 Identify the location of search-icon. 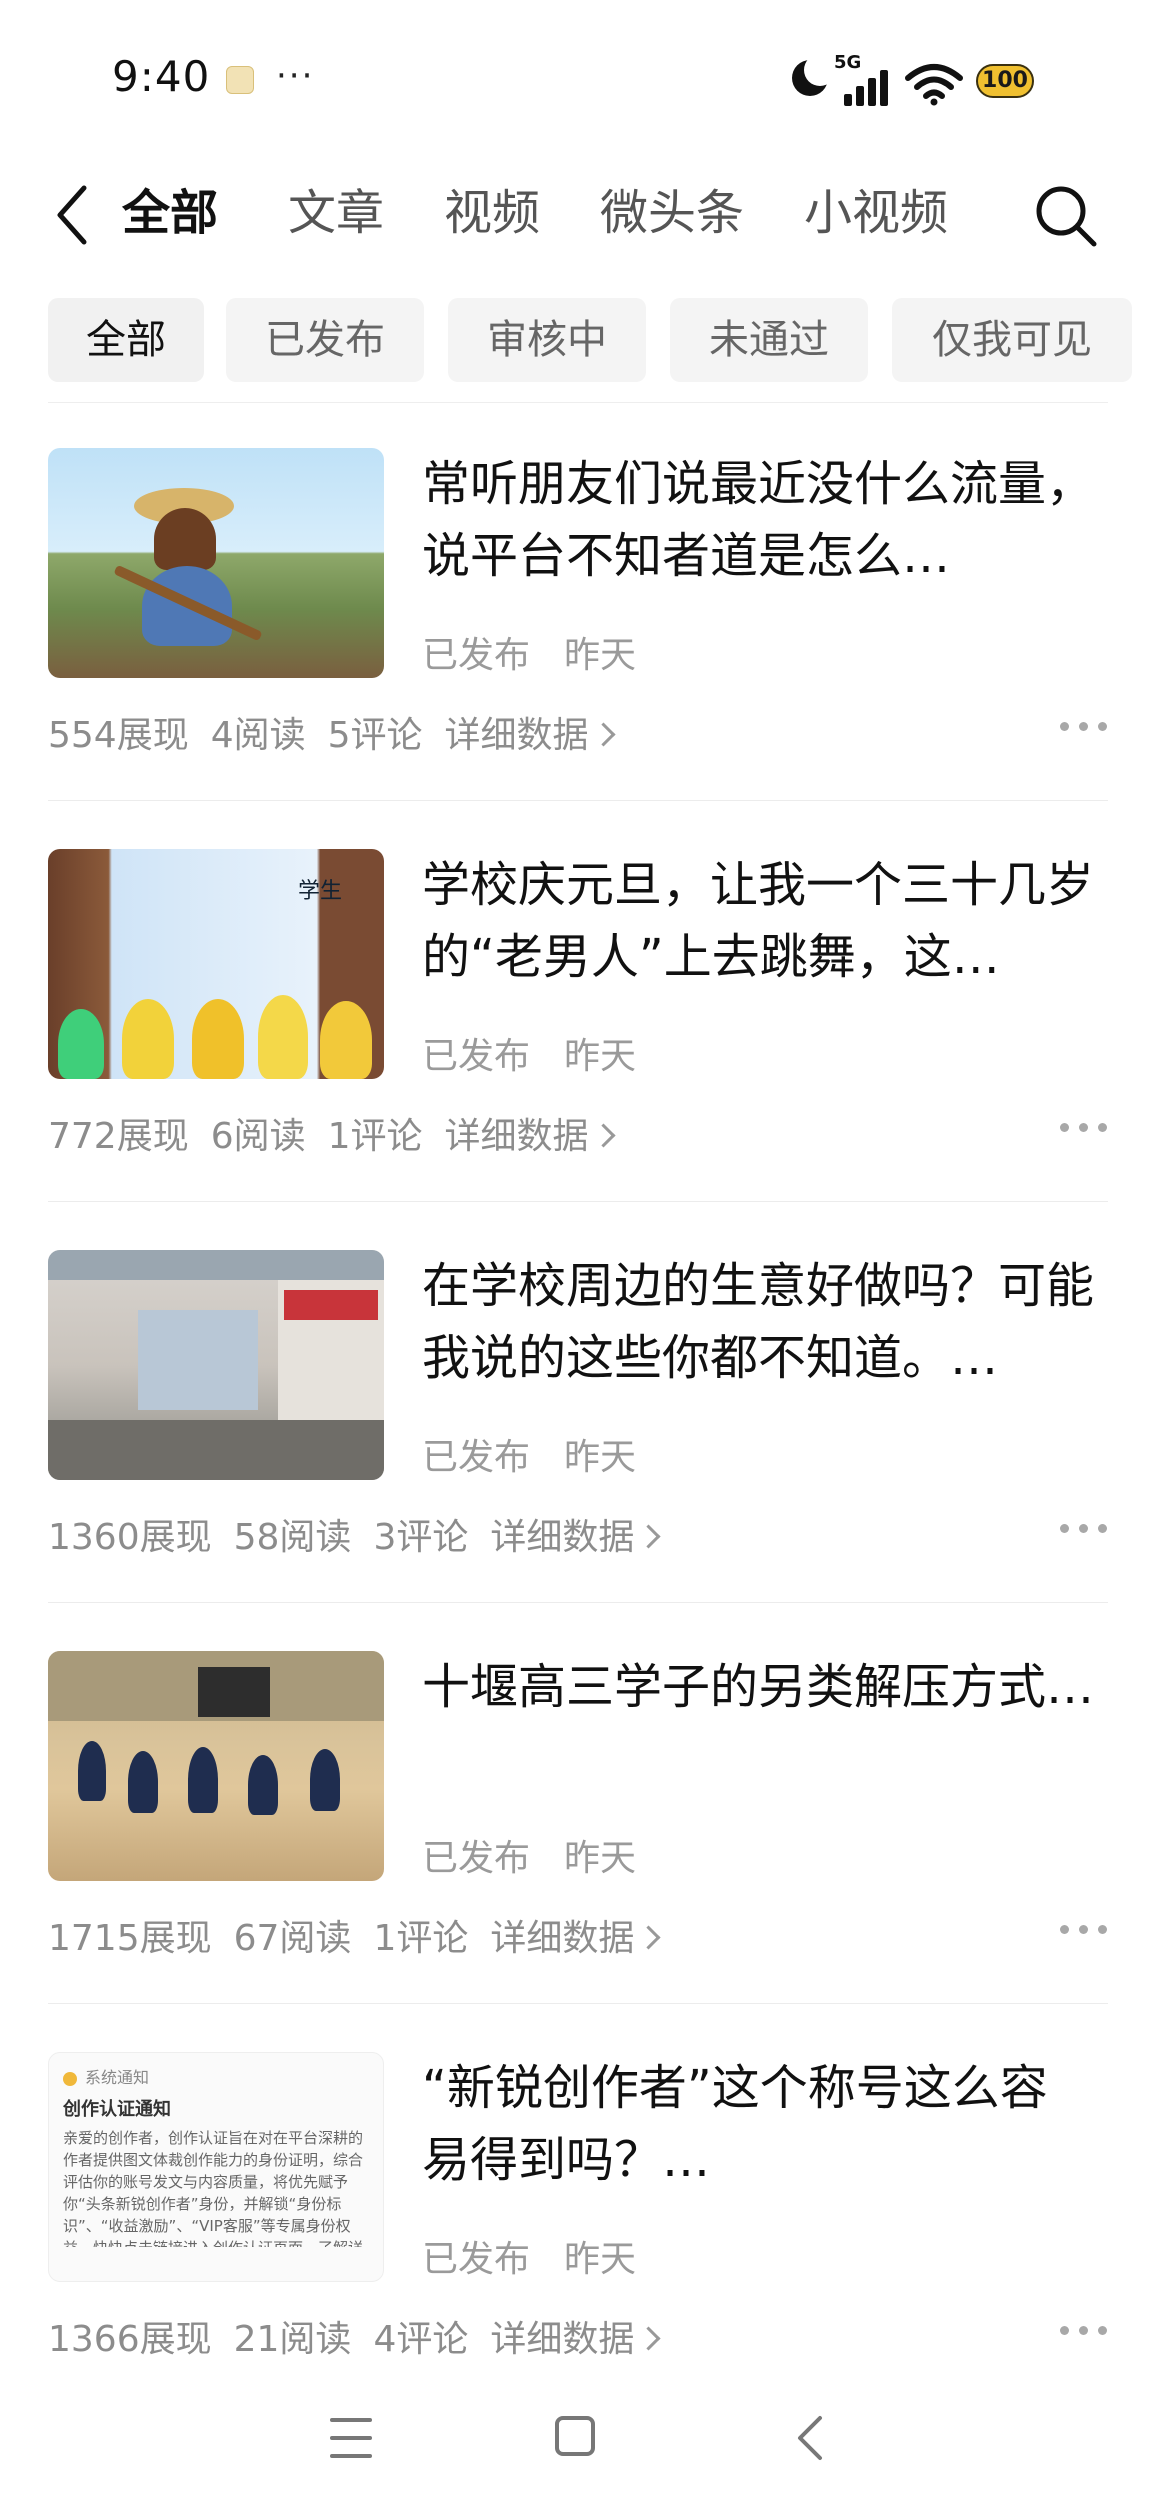
(1066, 216).